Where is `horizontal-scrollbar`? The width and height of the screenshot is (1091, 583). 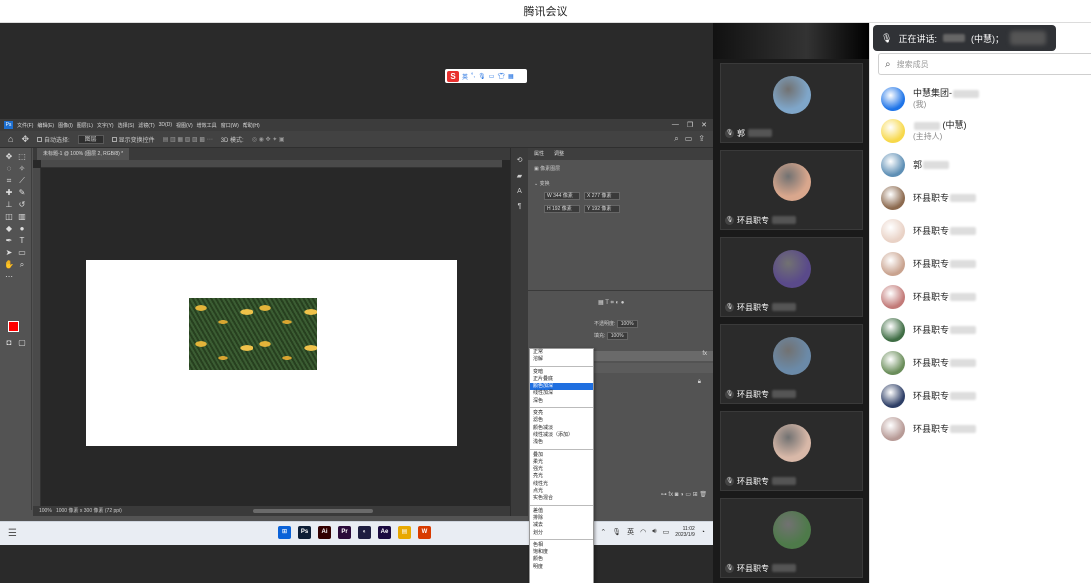 horizontal-scrollbar is located at coordinates (313, 511).